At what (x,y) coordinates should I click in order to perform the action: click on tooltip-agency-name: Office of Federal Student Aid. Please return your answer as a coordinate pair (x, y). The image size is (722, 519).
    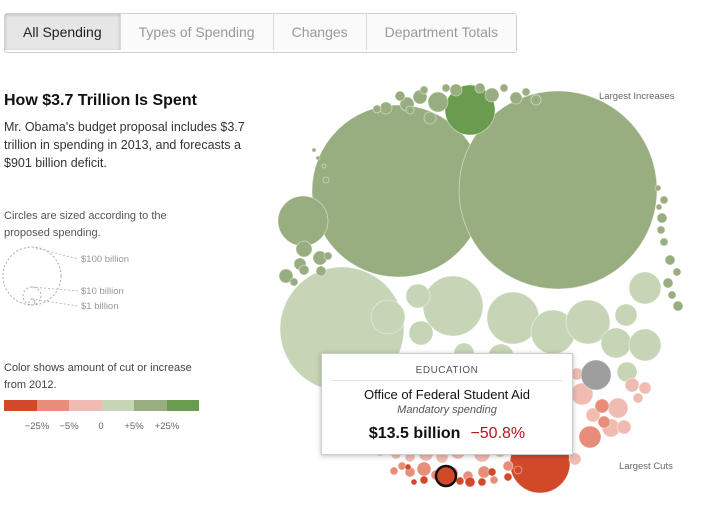
    Looking at the image, I should click on (447, 394).